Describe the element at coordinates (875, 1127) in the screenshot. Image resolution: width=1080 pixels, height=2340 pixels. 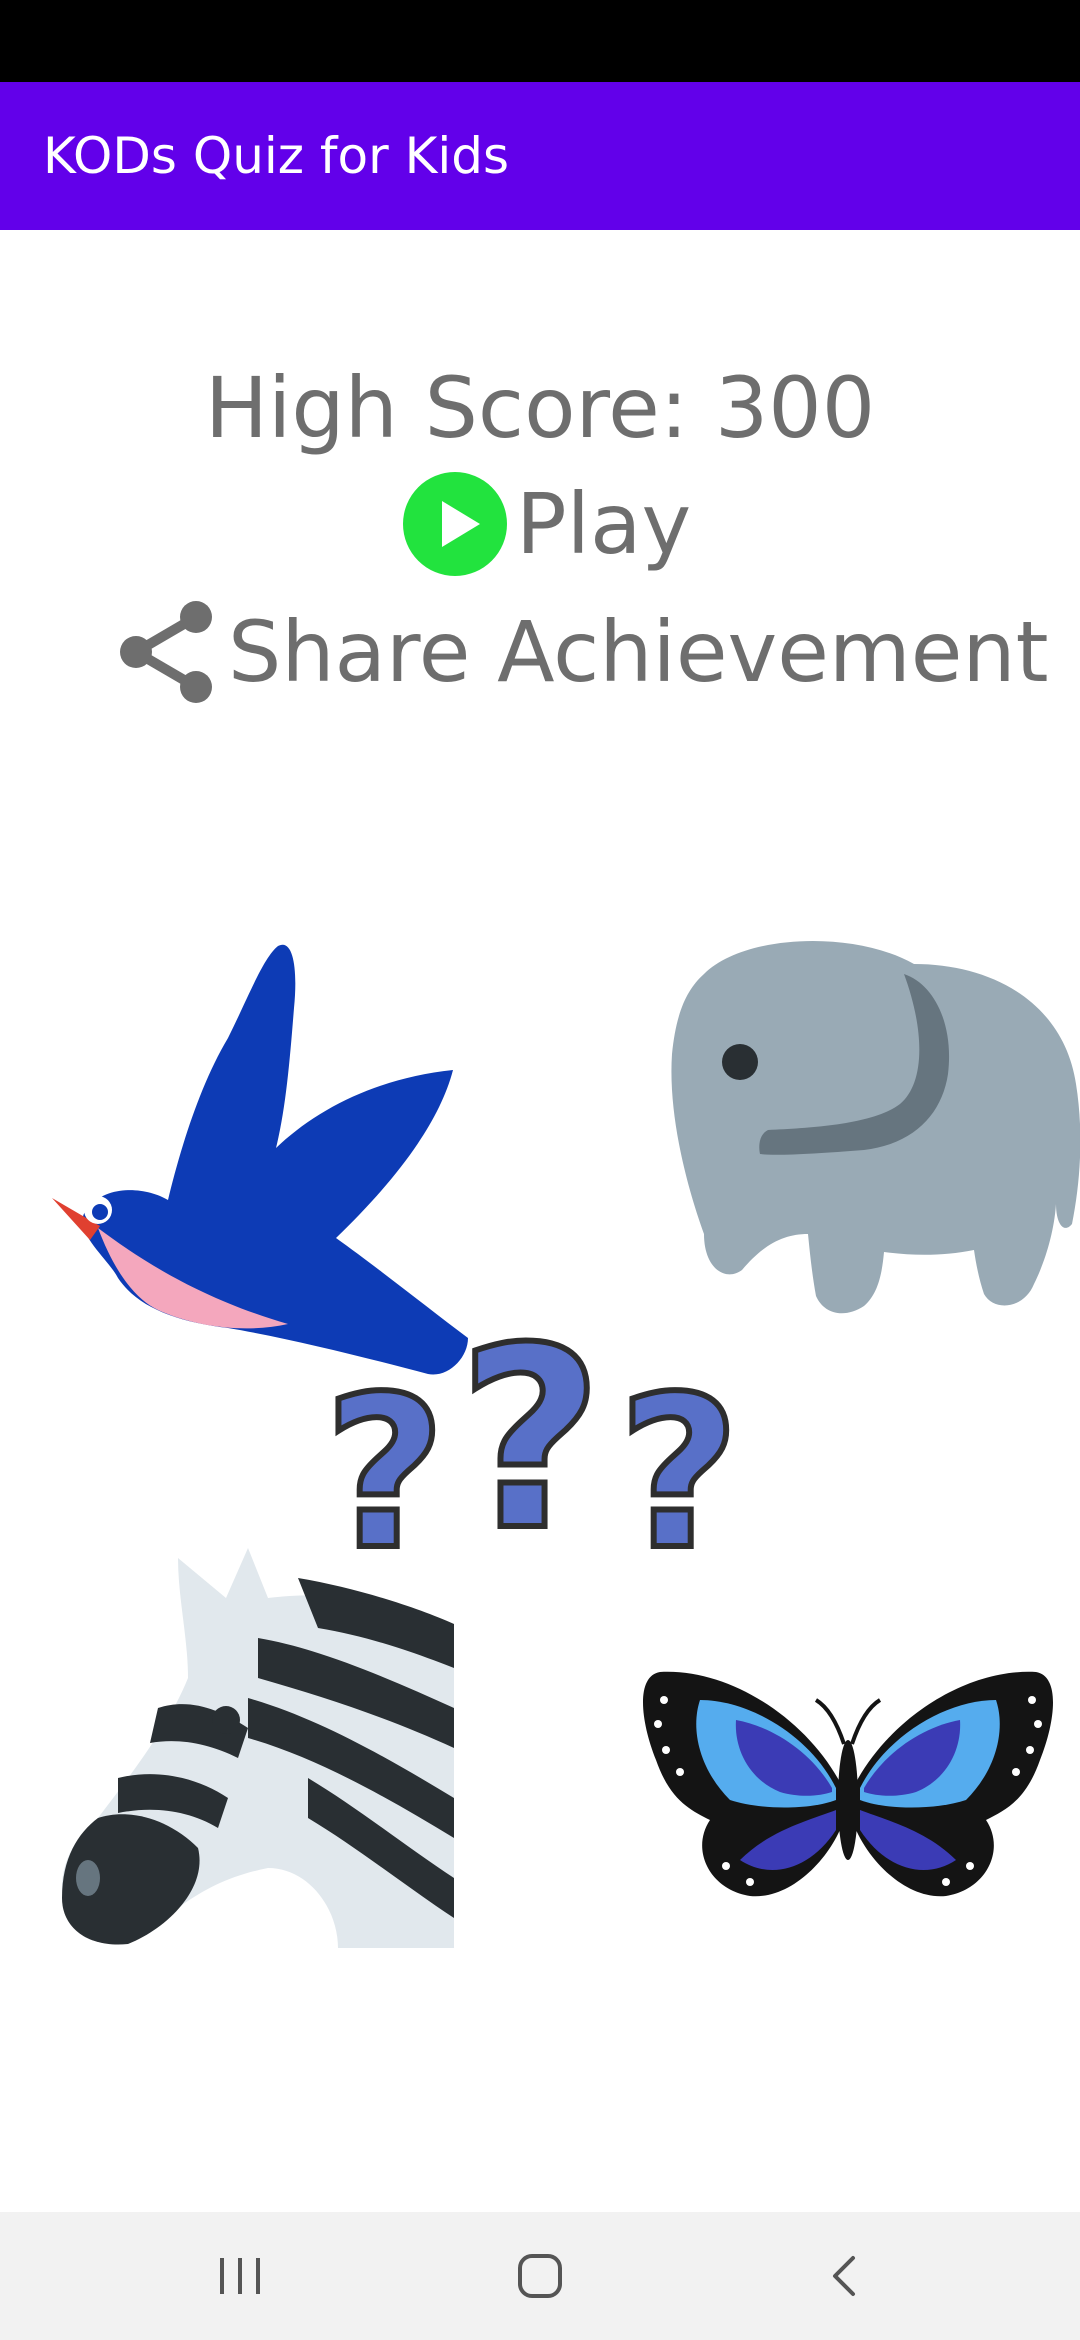
I see `elephant-illustration` at that location.